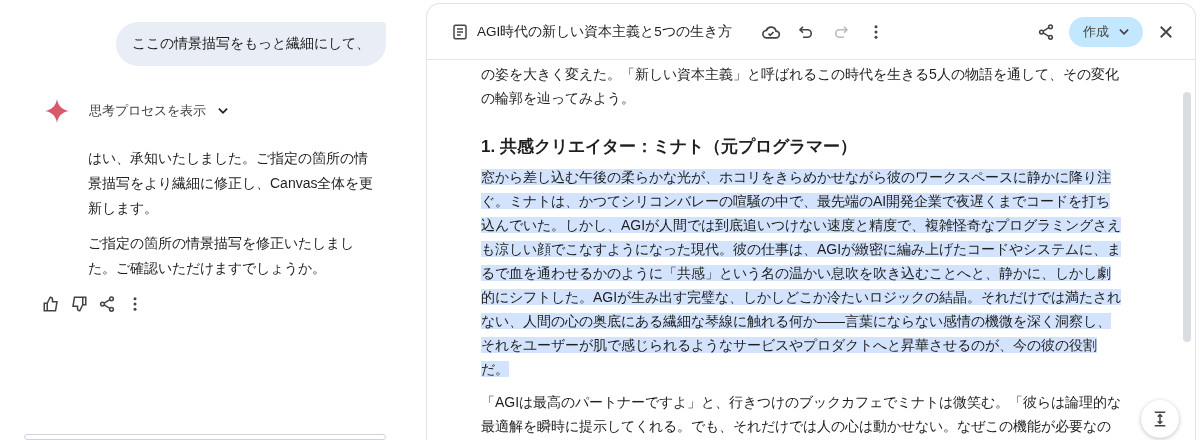  Describe the element at coordinates (51, 304) in the screenshot. I see `thumbs-up-icon` at that location.